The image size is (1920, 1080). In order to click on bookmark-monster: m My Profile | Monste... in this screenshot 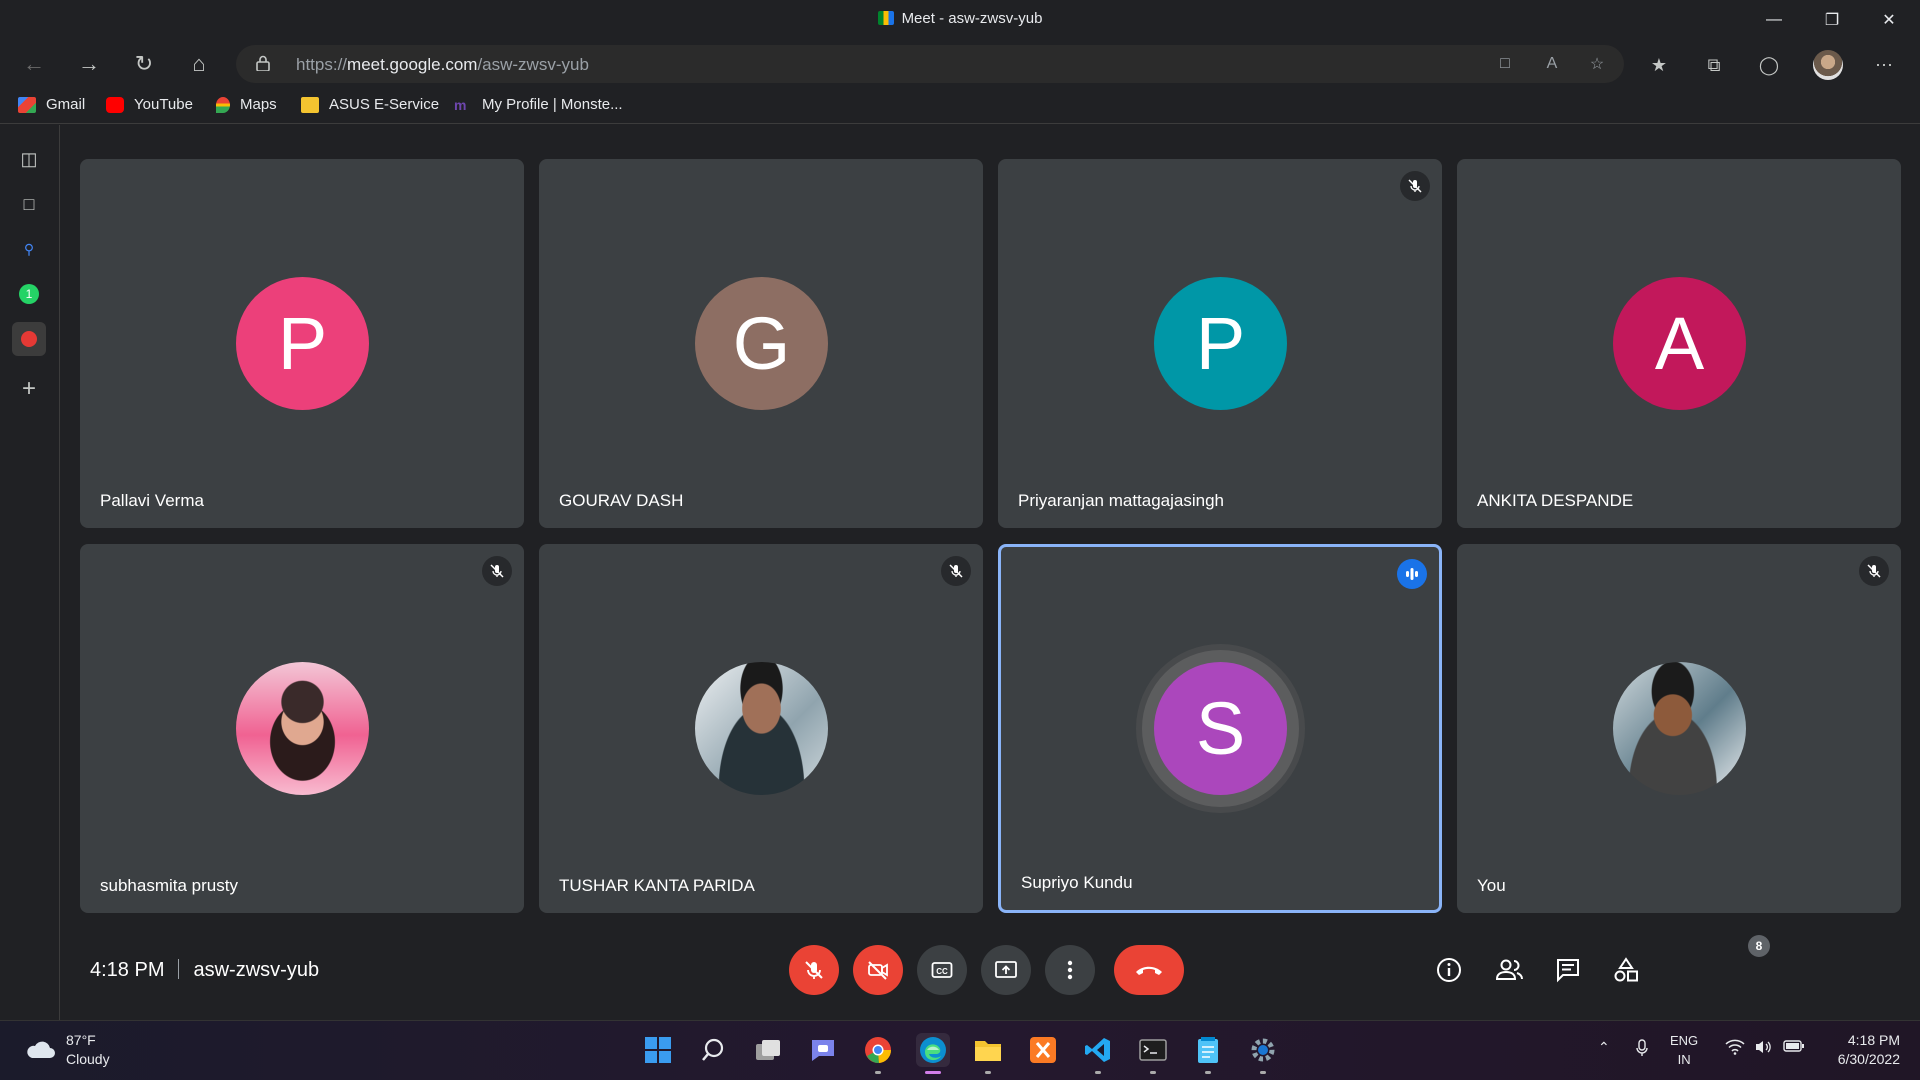, I will do `click(538, 104)`.